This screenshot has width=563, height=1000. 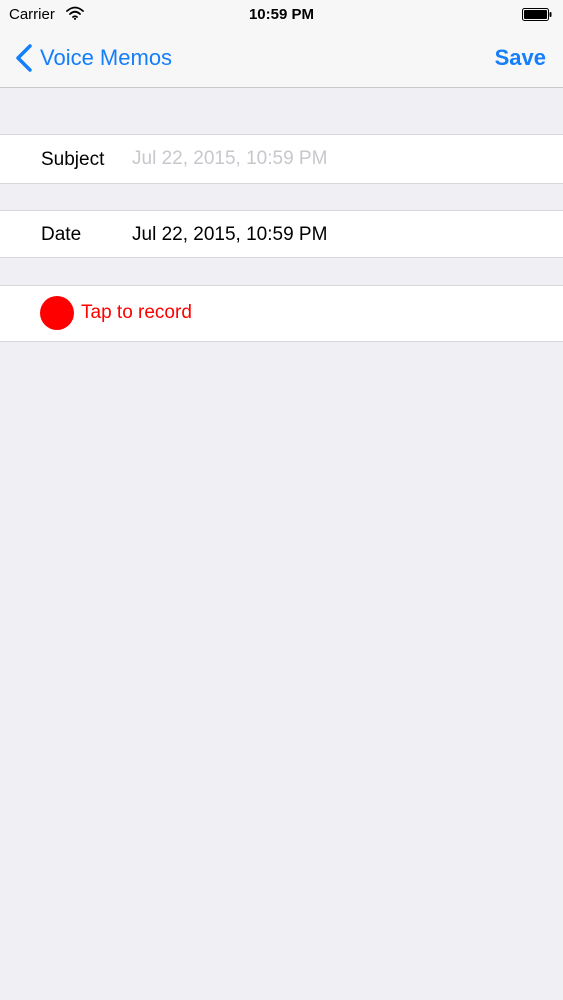 I want to click on back-button: Voice Memos, so click(x=93, y=58).